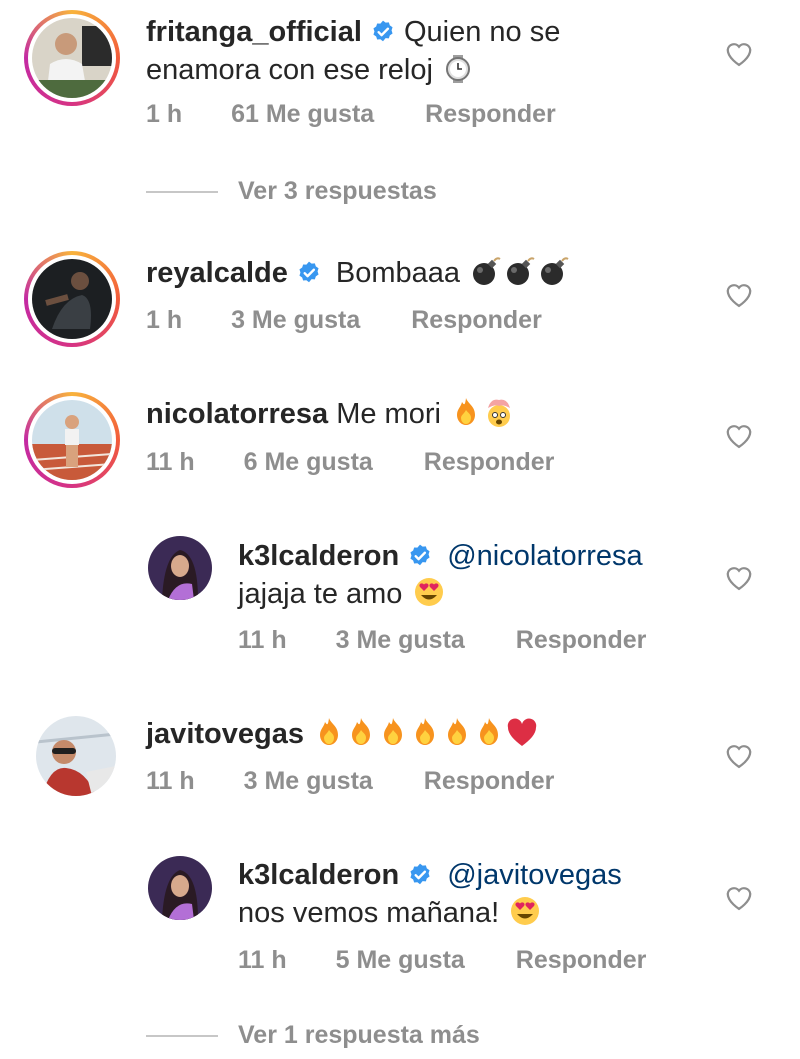  I want to click on comment-1-line-2: enamora con ese reloj, so click(309, 72).